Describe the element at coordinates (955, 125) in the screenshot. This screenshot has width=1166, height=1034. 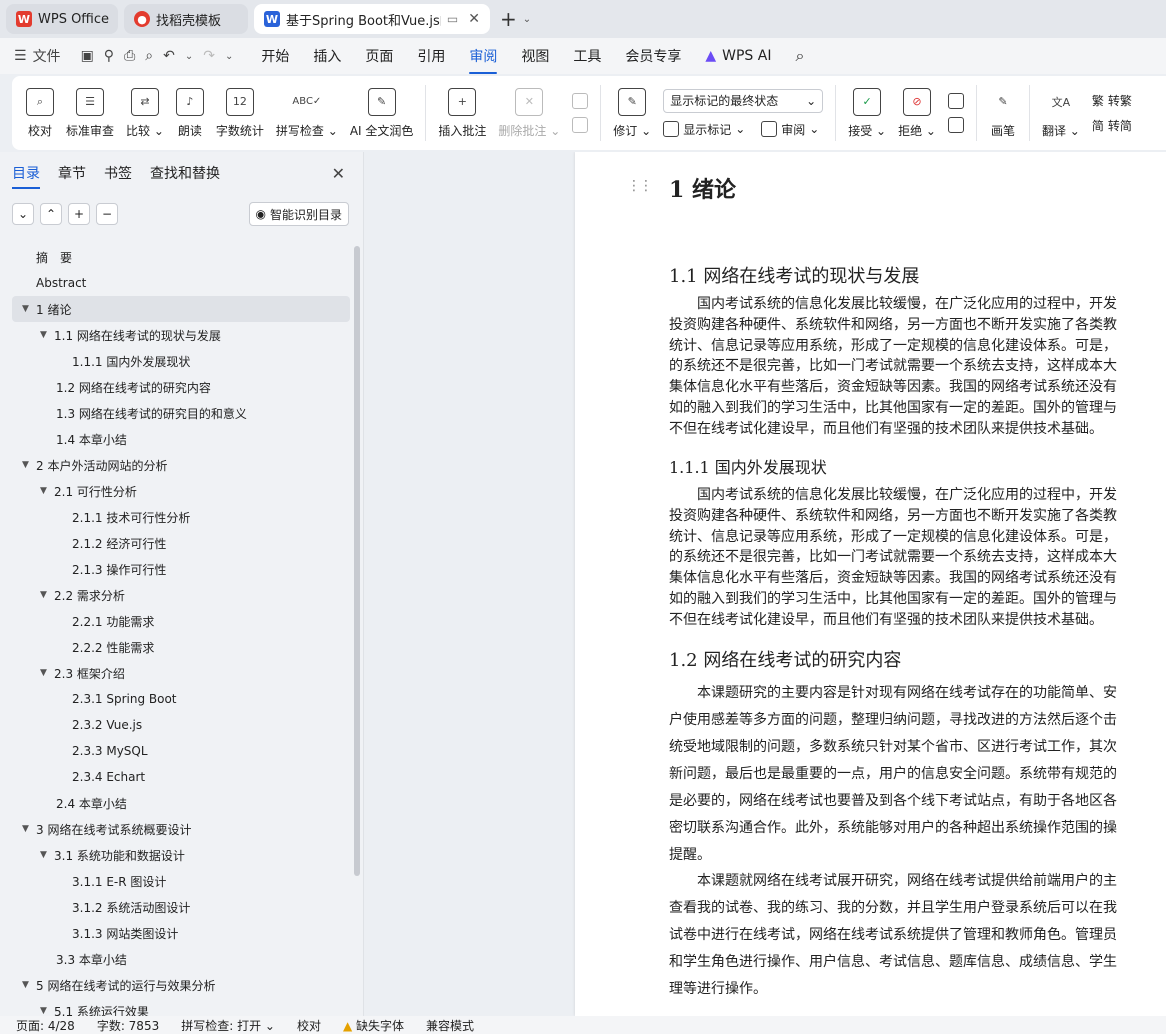
I see `next-change-icon` at that location.